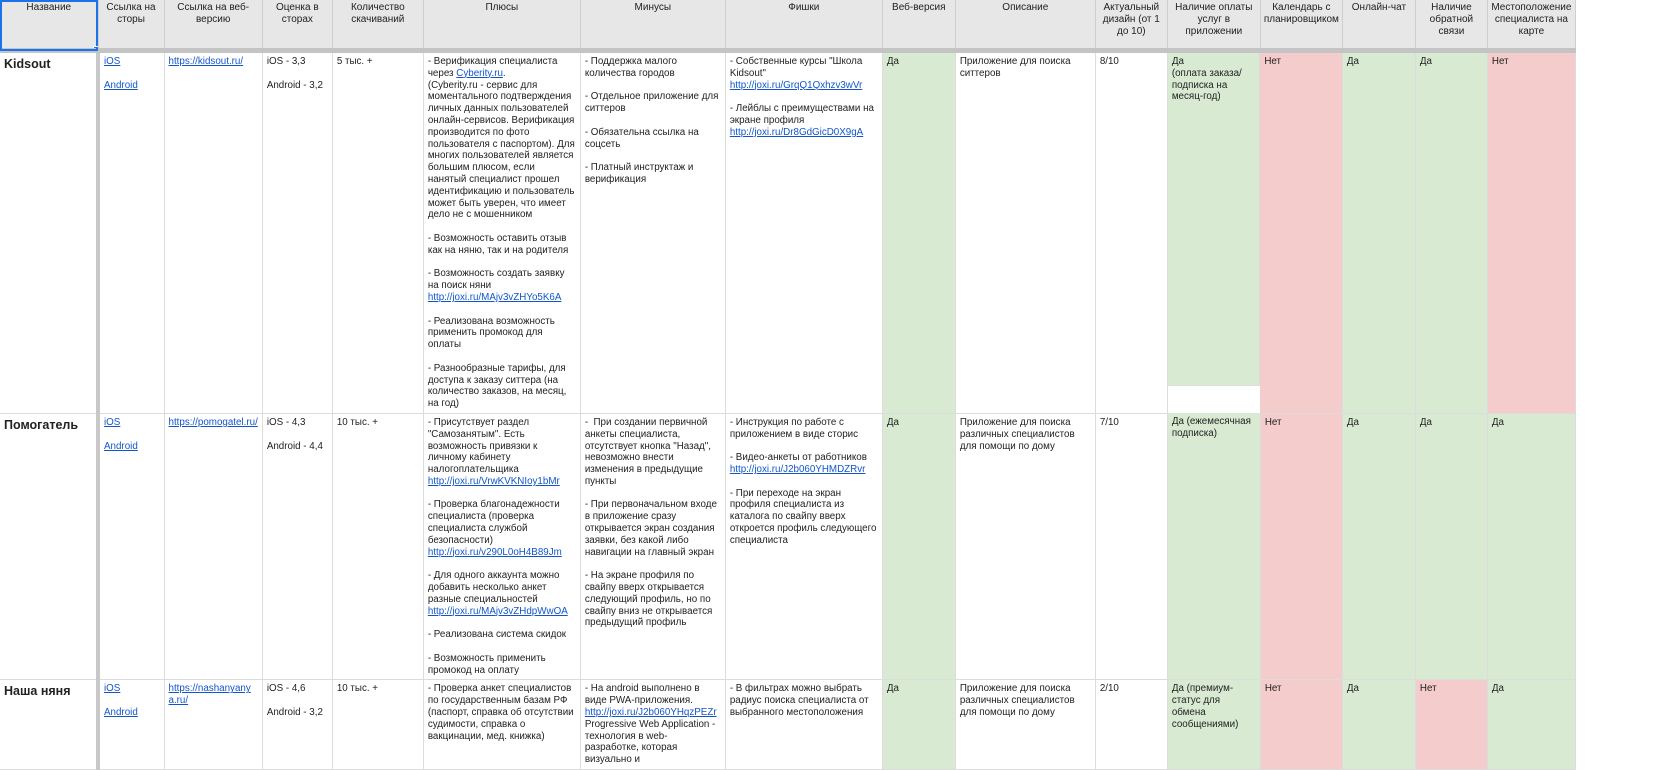 The width and height of the screenshot is (1658, 770). I want to click on cell-web-link: https://pomogatel.ru/, so click(213, 547).